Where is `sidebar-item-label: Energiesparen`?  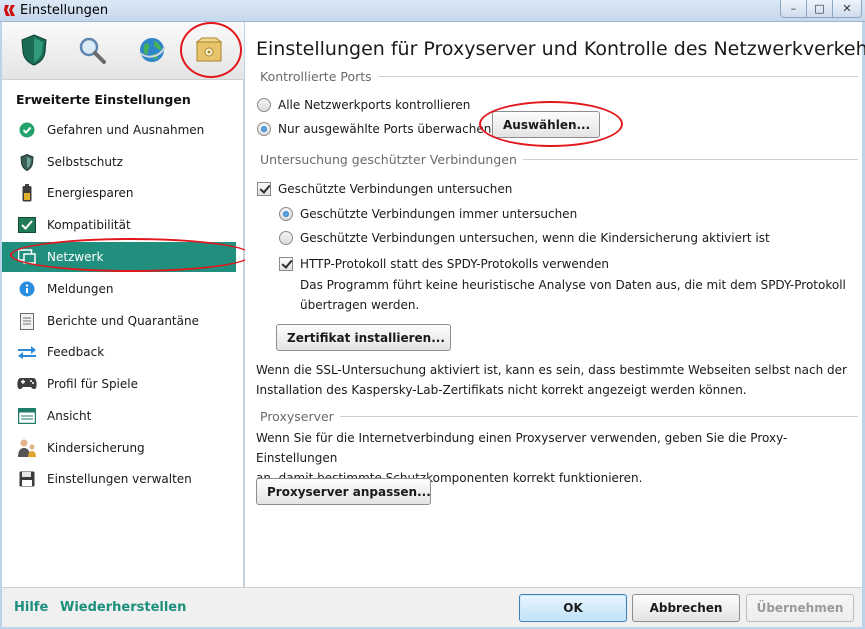
sidebar-item-label: Energiesparen is located at coordinates (90, 193).